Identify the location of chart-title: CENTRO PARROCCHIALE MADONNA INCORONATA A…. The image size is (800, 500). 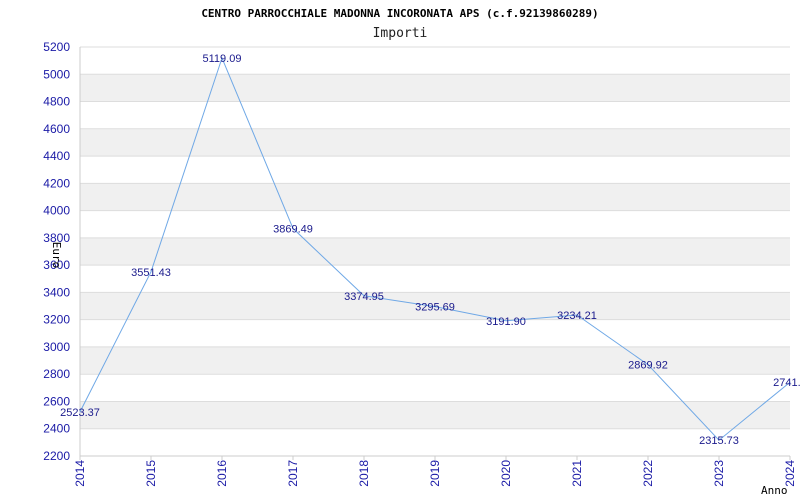
(399, 13).